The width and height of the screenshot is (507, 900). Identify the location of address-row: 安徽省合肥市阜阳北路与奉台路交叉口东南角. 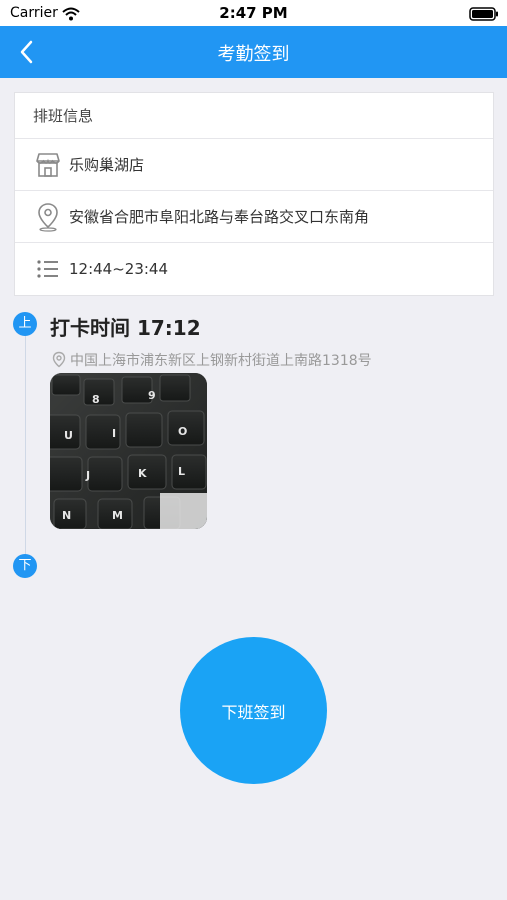
(254, 217).